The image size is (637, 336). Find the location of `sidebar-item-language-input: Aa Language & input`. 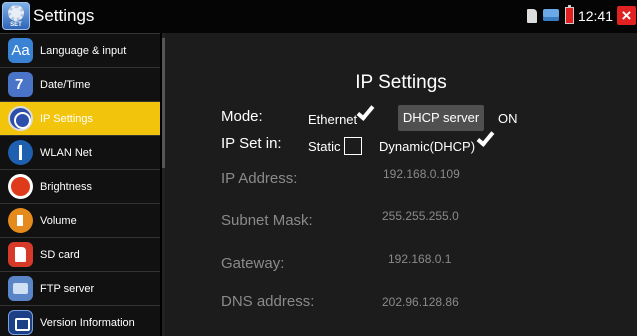

sidebar-item-language-input: Aa Language & input is located at coordinates (80, 50).